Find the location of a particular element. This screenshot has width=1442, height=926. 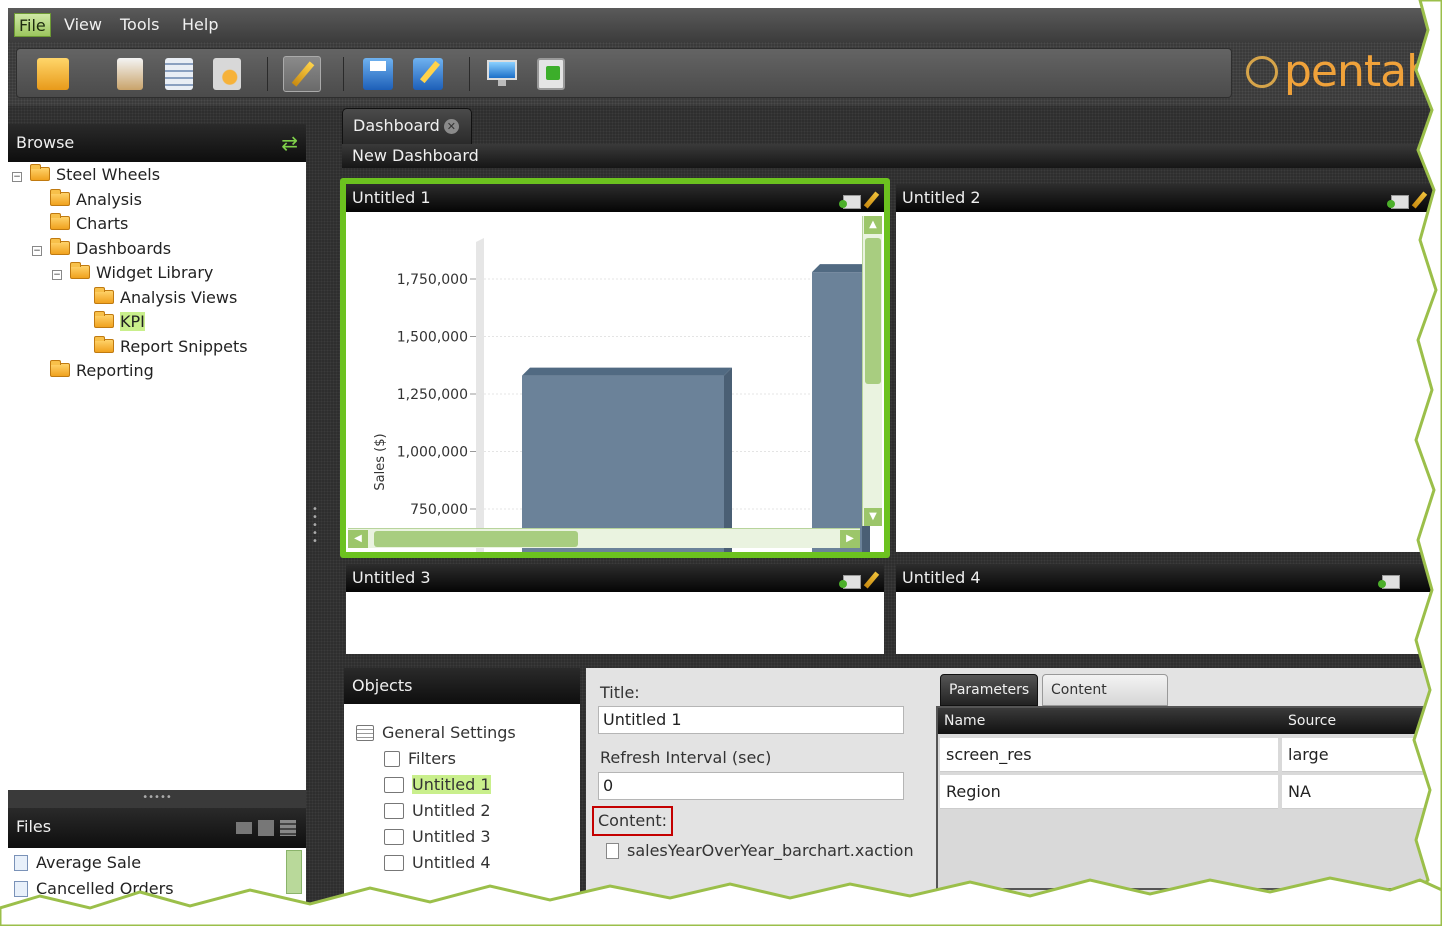

column-name-header: Name is located at coordinates (965, 721).